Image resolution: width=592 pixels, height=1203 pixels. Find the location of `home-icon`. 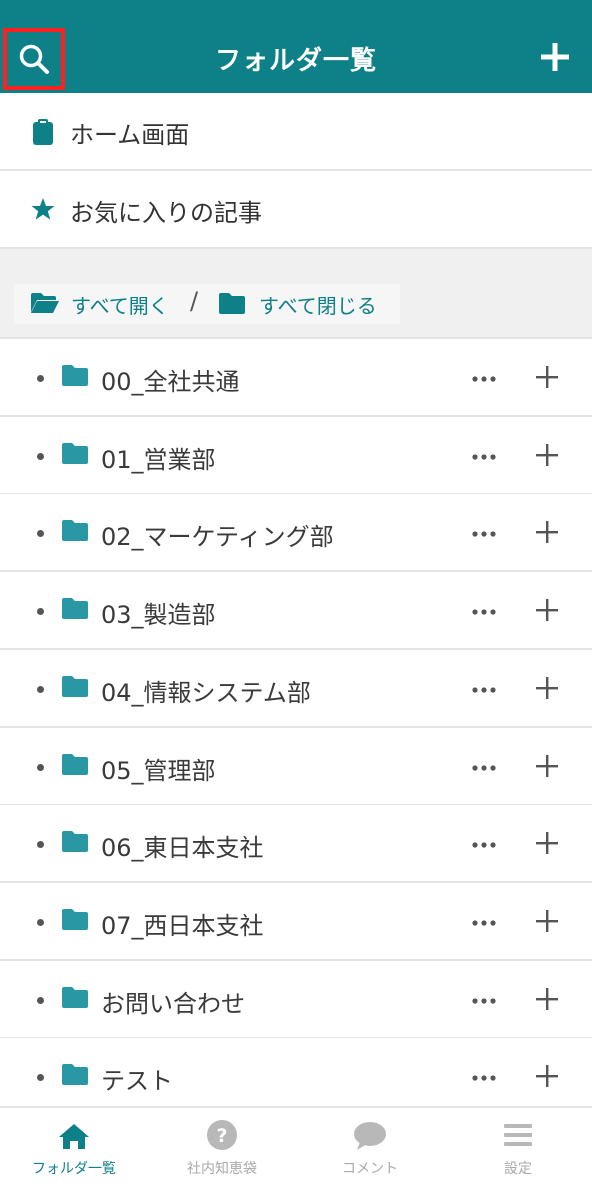

home-icon is located at coordinates (74, 1136).